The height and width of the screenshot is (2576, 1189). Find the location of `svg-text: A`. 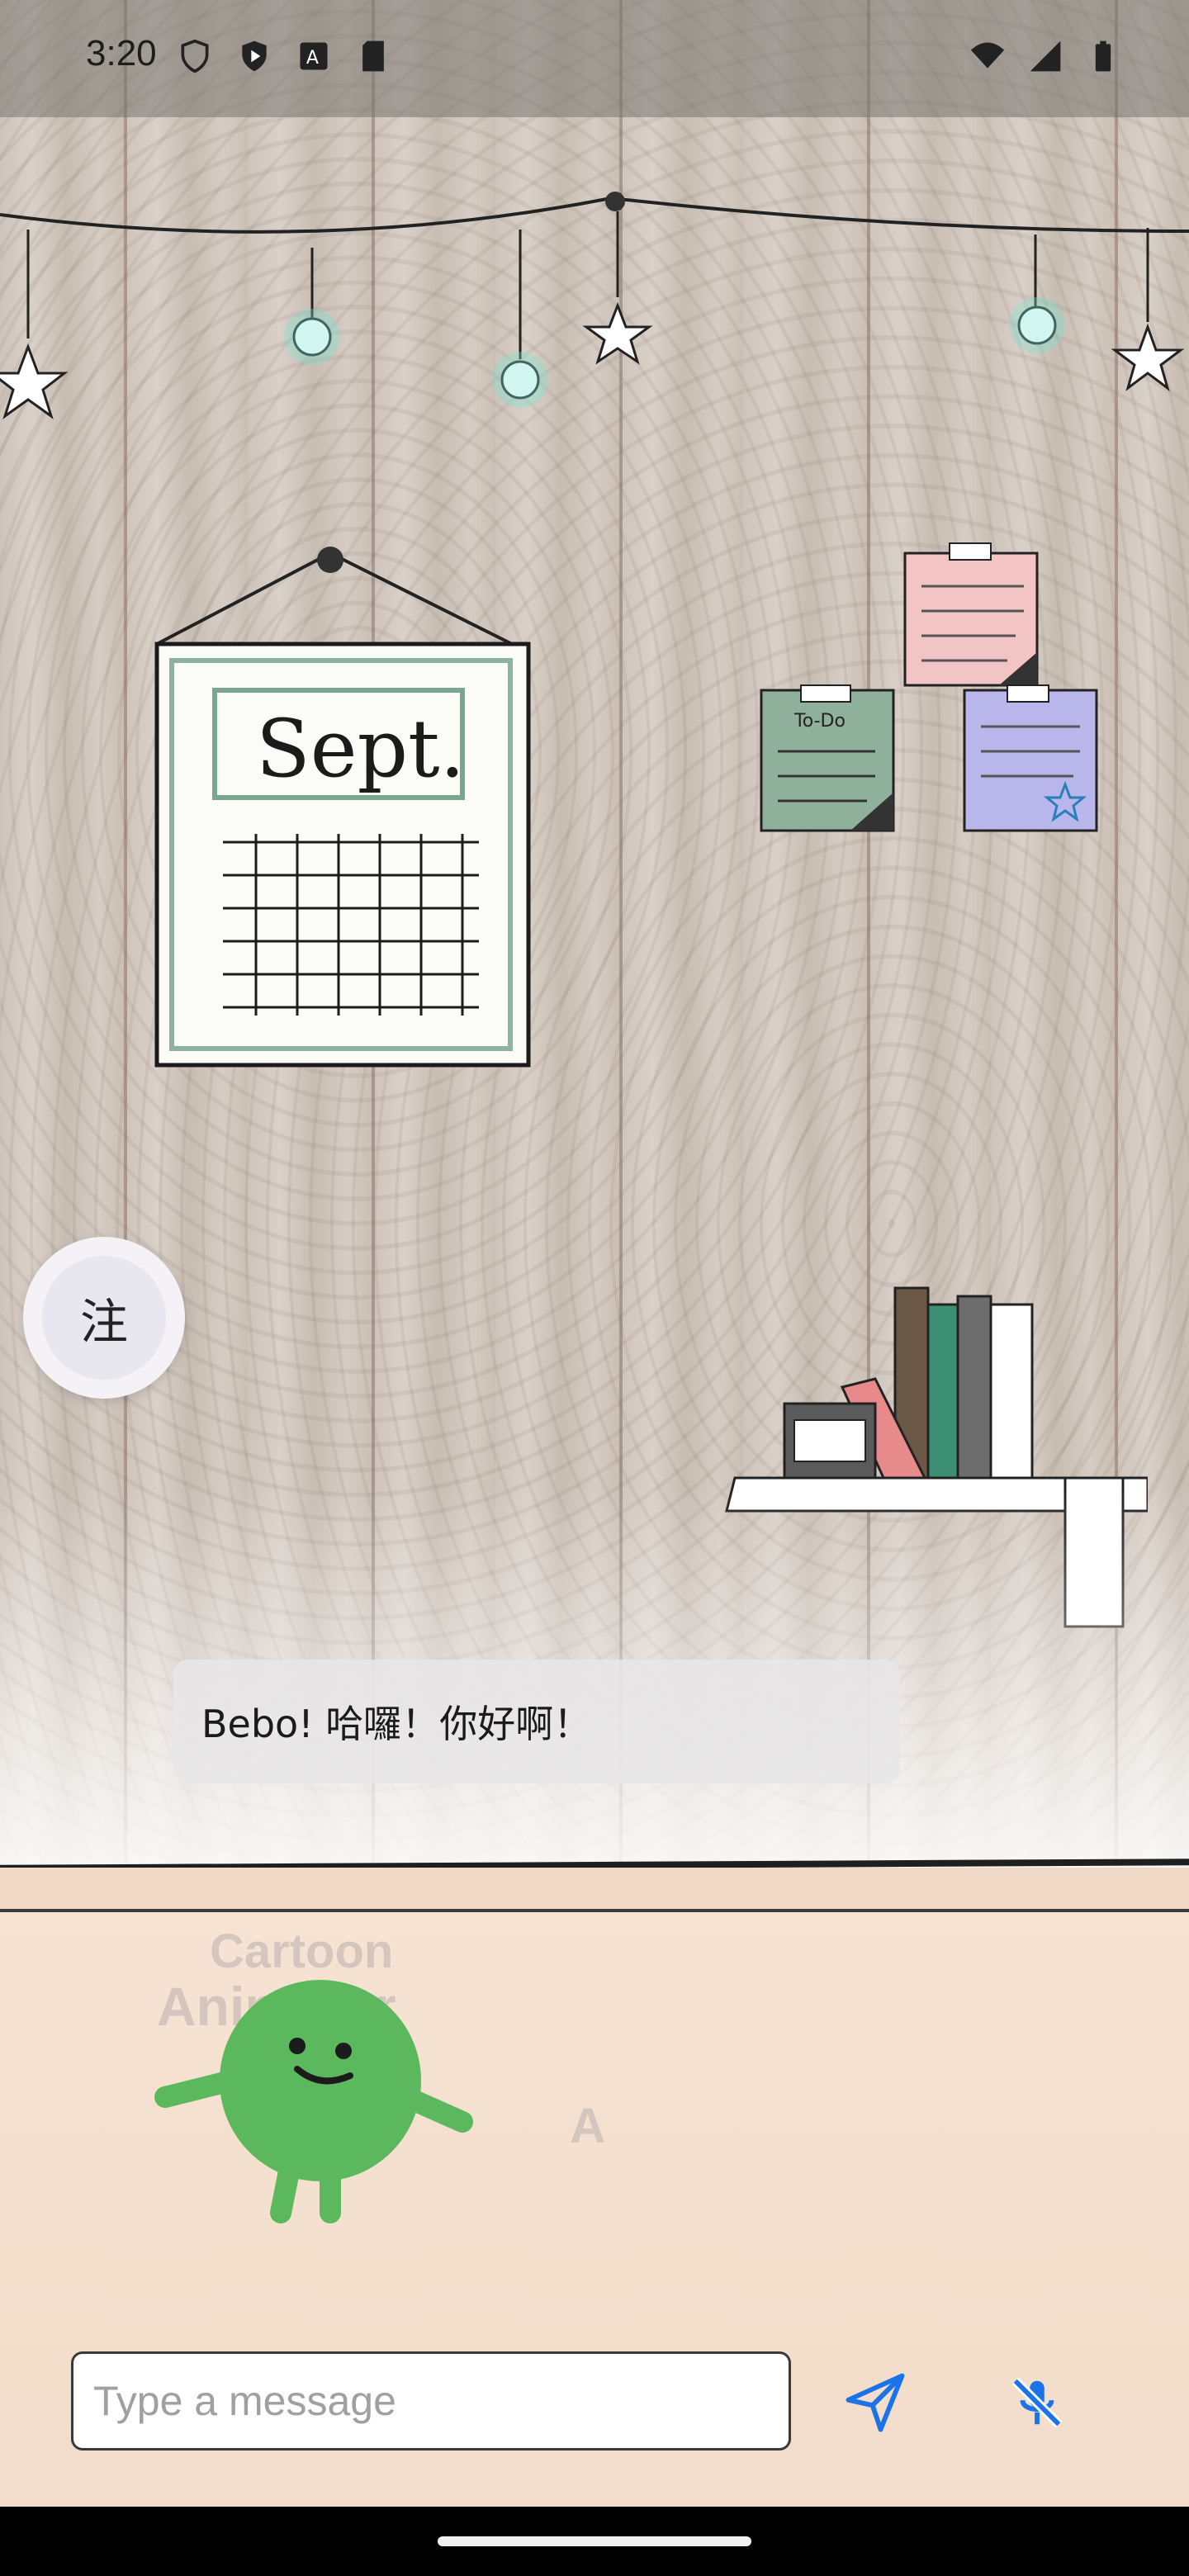

svg-text: A is located at coordinates (312, 58).